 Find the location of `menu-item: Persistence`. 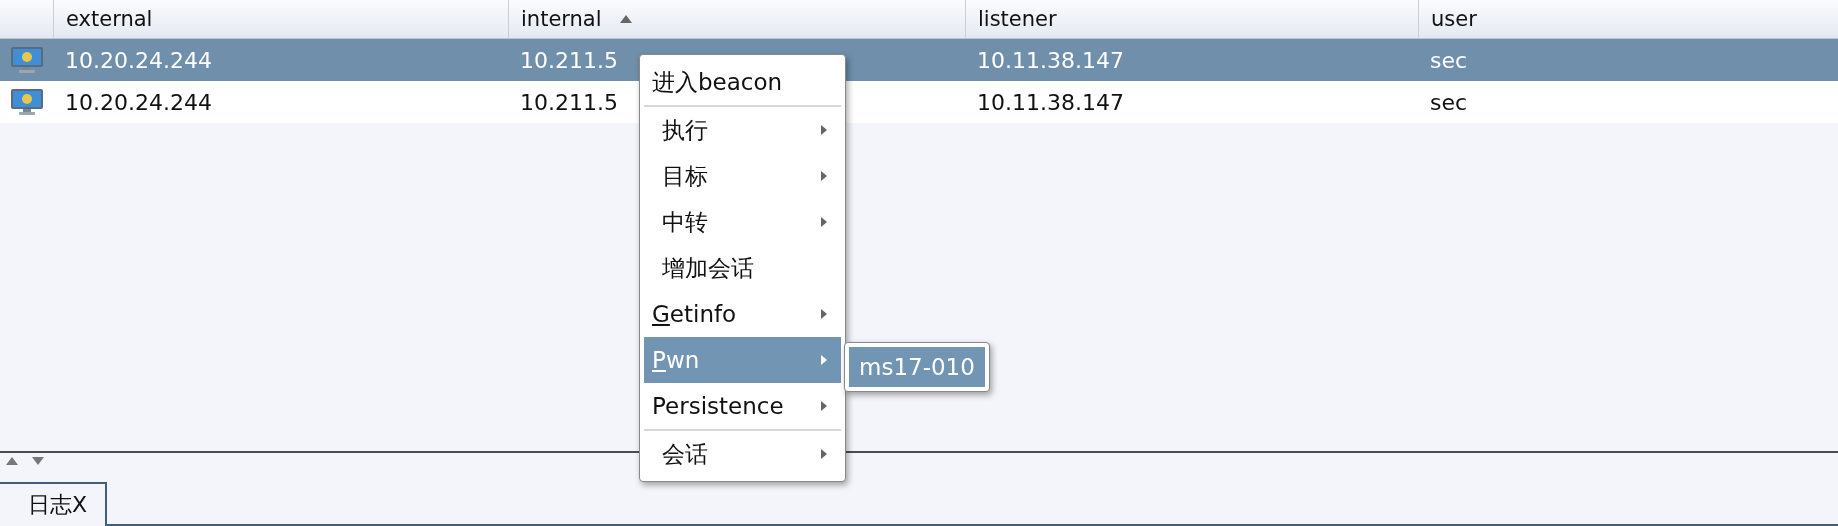

menu-item: Persistence is located at coordinates (742, 407).